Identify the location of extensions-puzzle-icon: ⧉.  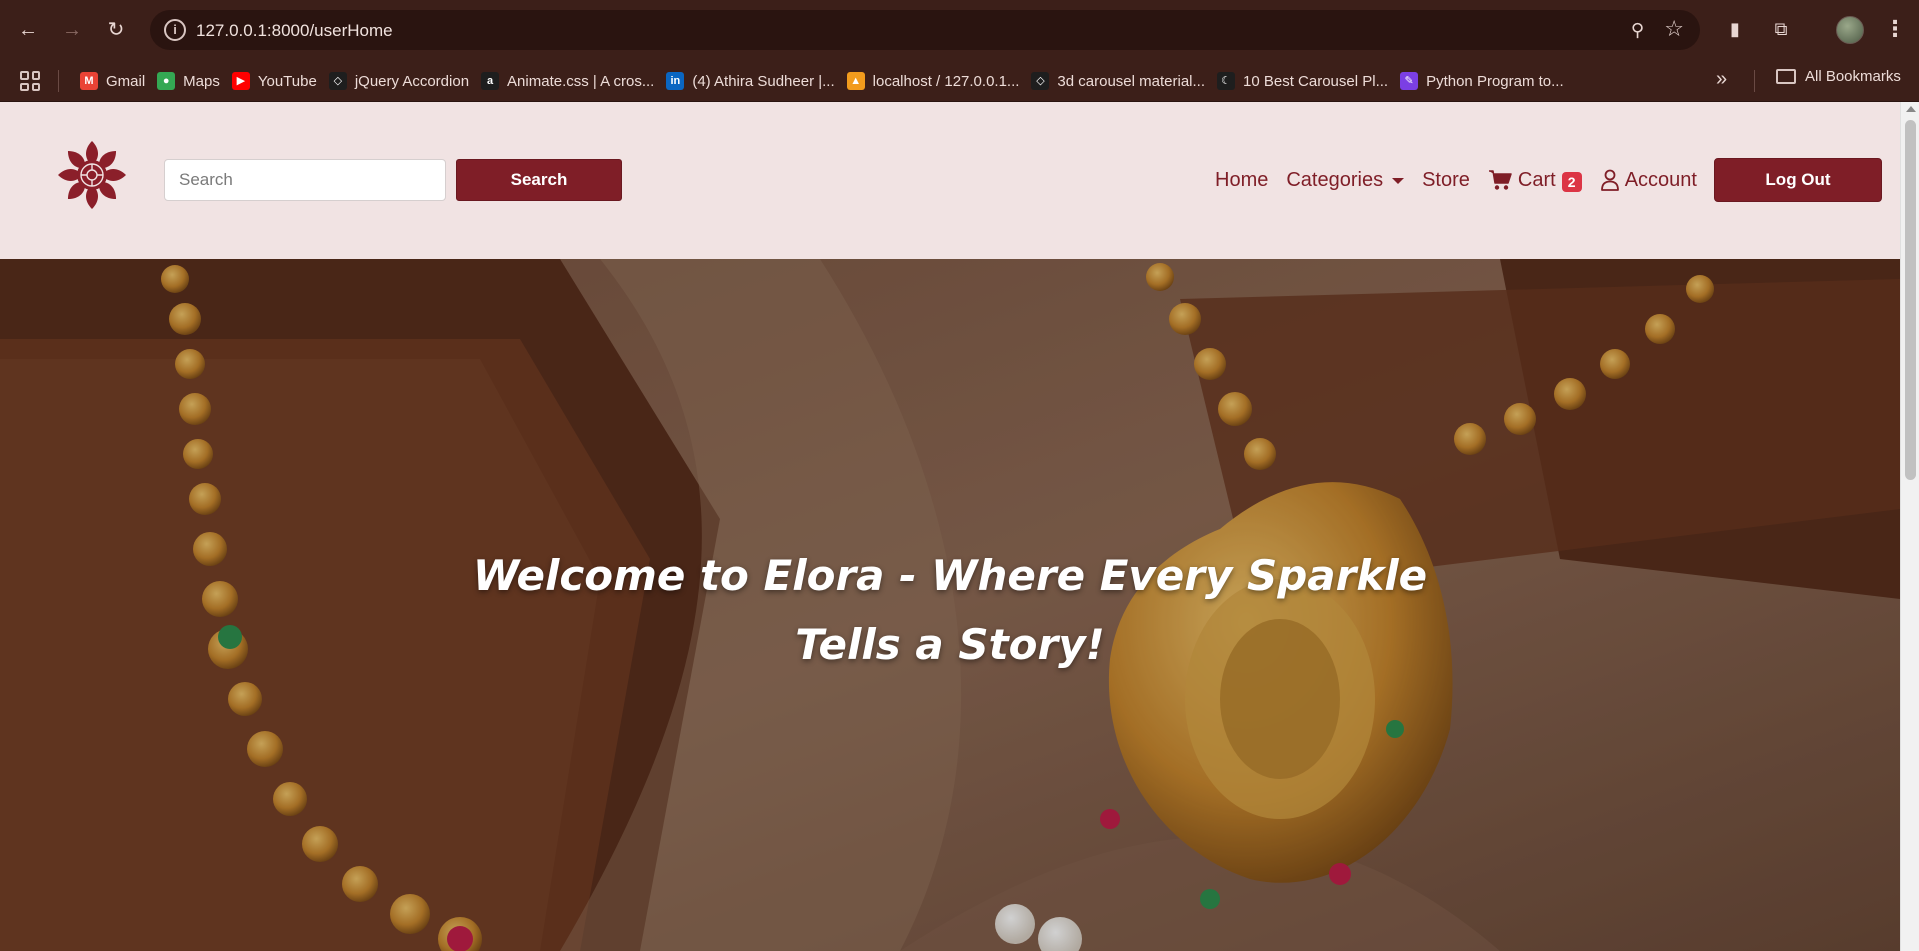
(1781, 29).